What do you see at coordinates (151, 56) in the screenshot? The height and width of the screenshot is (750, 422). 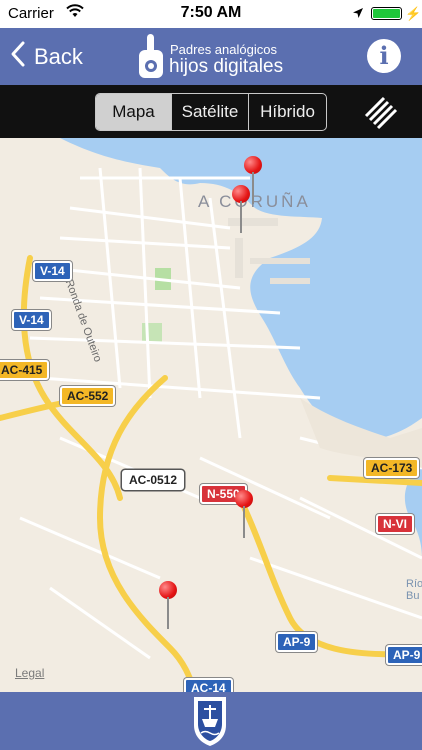 I see `hand-pointer-icon` at bounding box center [151, 56].